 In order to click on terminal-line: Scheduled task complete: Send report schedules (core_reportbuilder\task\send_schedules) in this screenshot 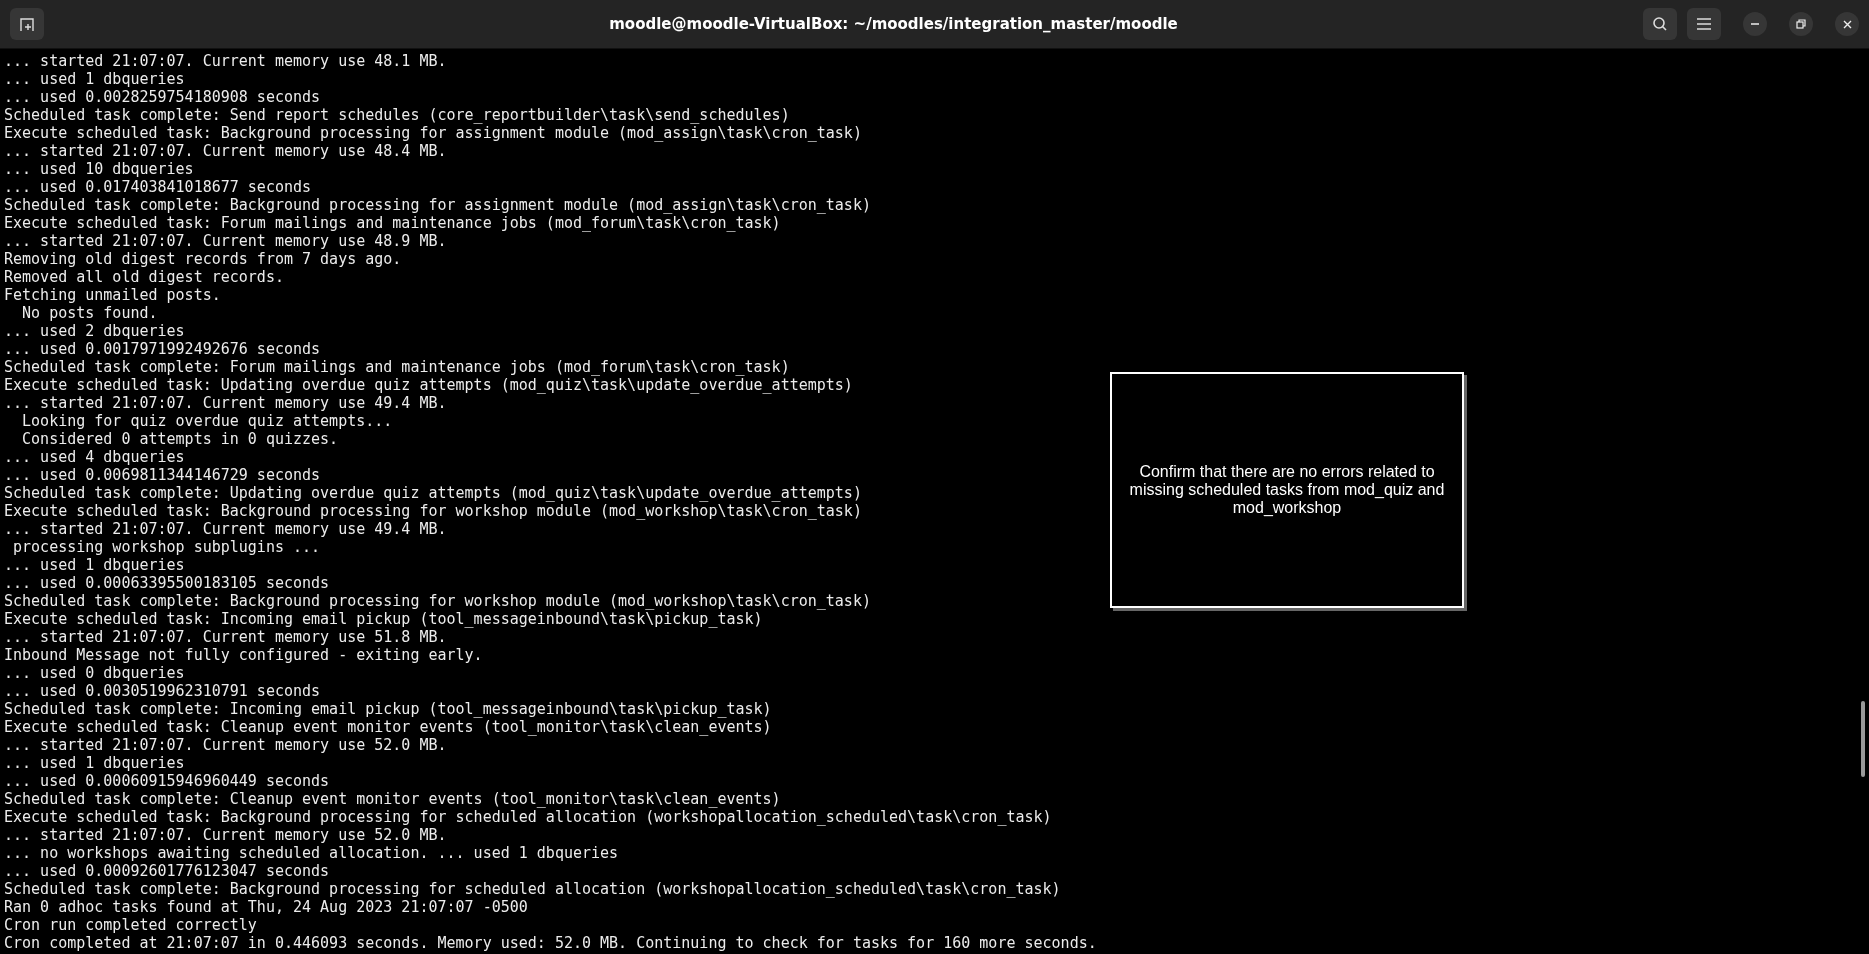, I will do `click(397, 115)`.